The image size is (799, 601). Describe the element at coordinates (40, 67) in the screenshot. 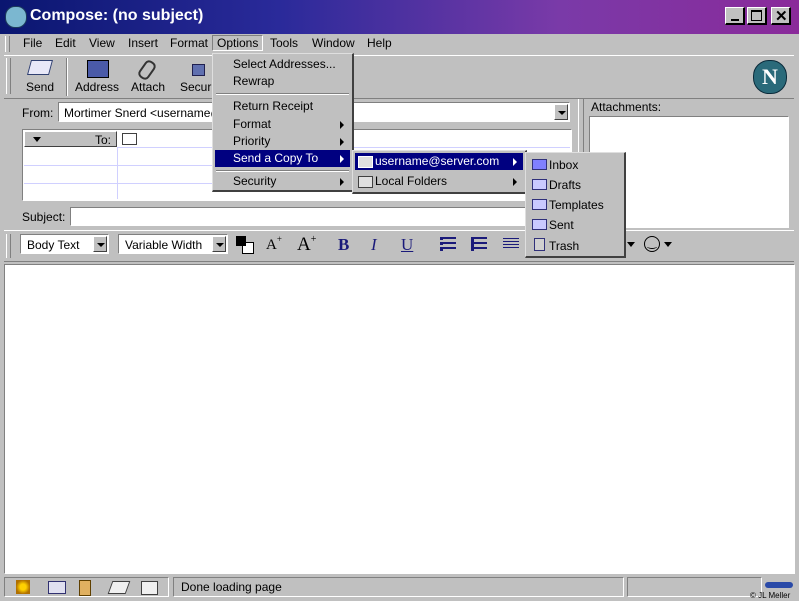

I see `send-icon` at that location.